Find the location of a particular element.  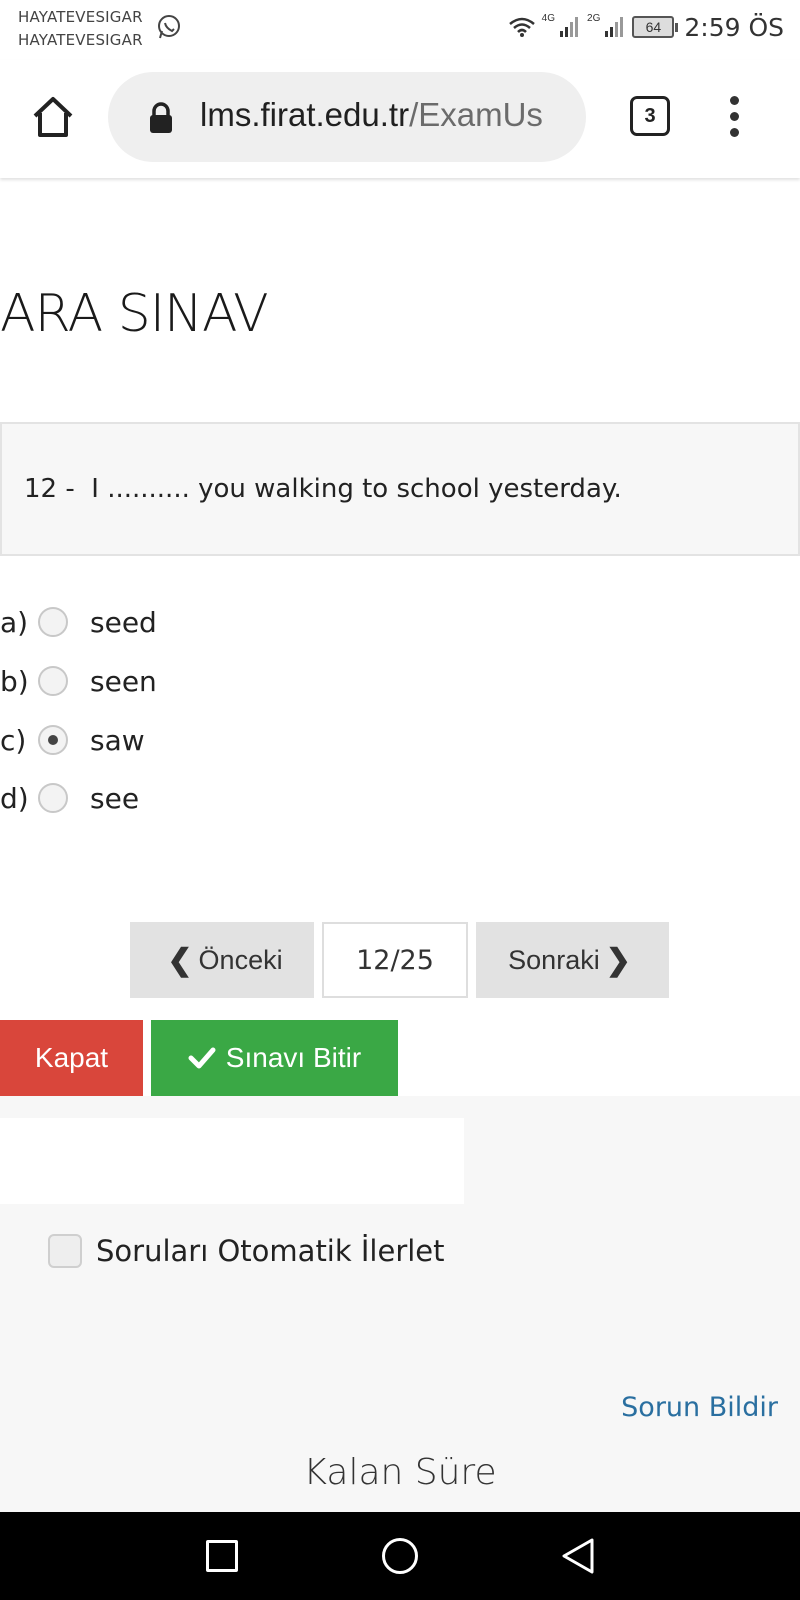

clock: 2:59 ÖS is located at coordinates (734, 27).